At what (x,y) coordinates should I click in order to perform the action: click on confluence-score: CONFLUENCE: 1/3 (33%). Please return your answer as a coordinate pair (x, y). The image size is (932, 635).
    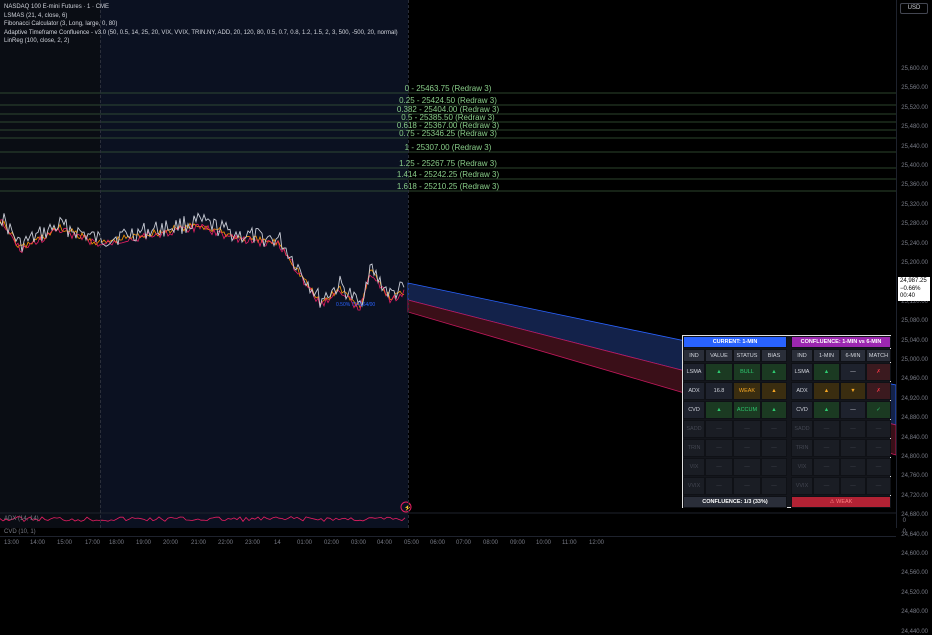
    Looking at the image, I should click on (735, 502).